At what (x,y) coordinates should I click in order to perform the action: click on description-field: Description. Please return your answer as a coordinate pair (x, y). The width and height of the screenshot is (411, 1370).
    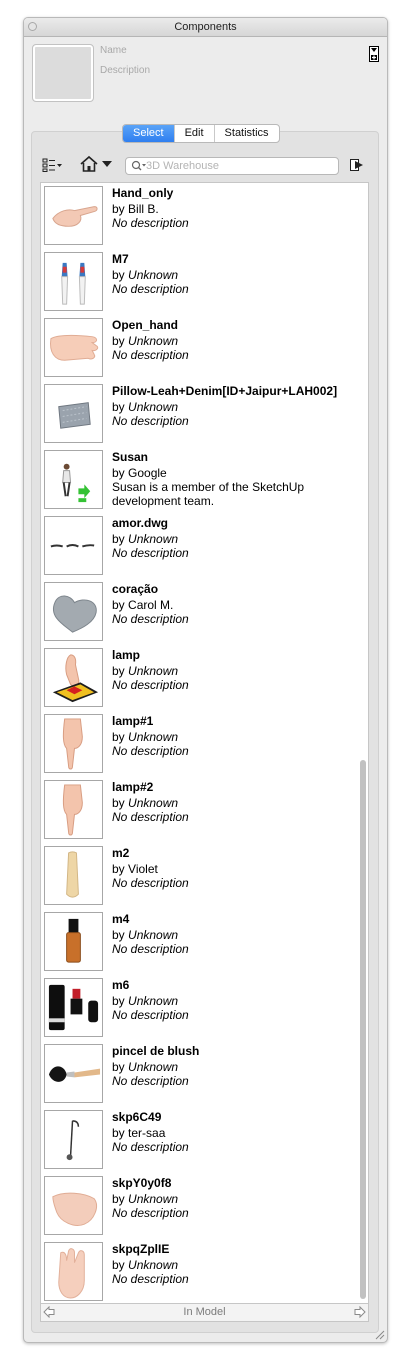
    Looking at the image, I should click on (125, 70).